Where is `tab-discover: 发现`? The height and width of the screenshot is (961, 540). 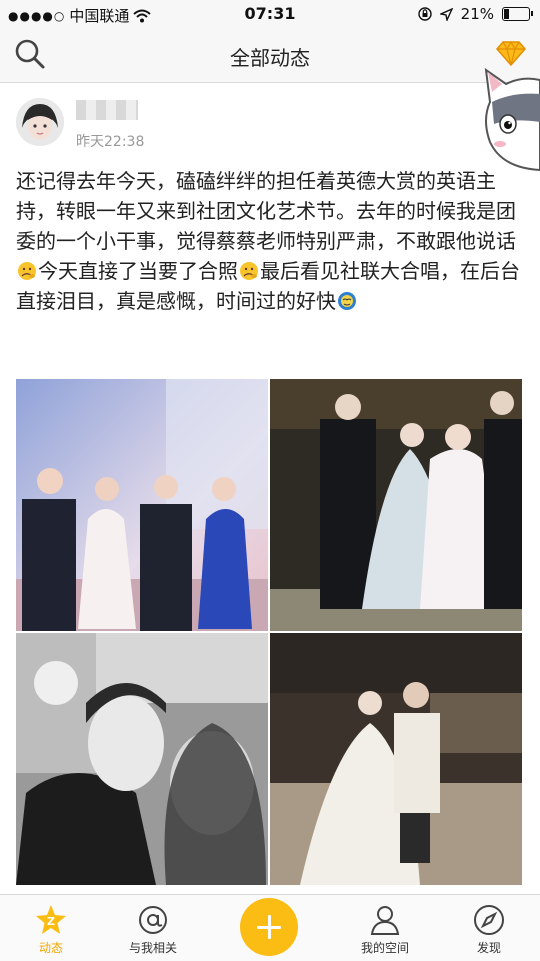
tab-discover: 发现 is located at coordinates (489, 928).